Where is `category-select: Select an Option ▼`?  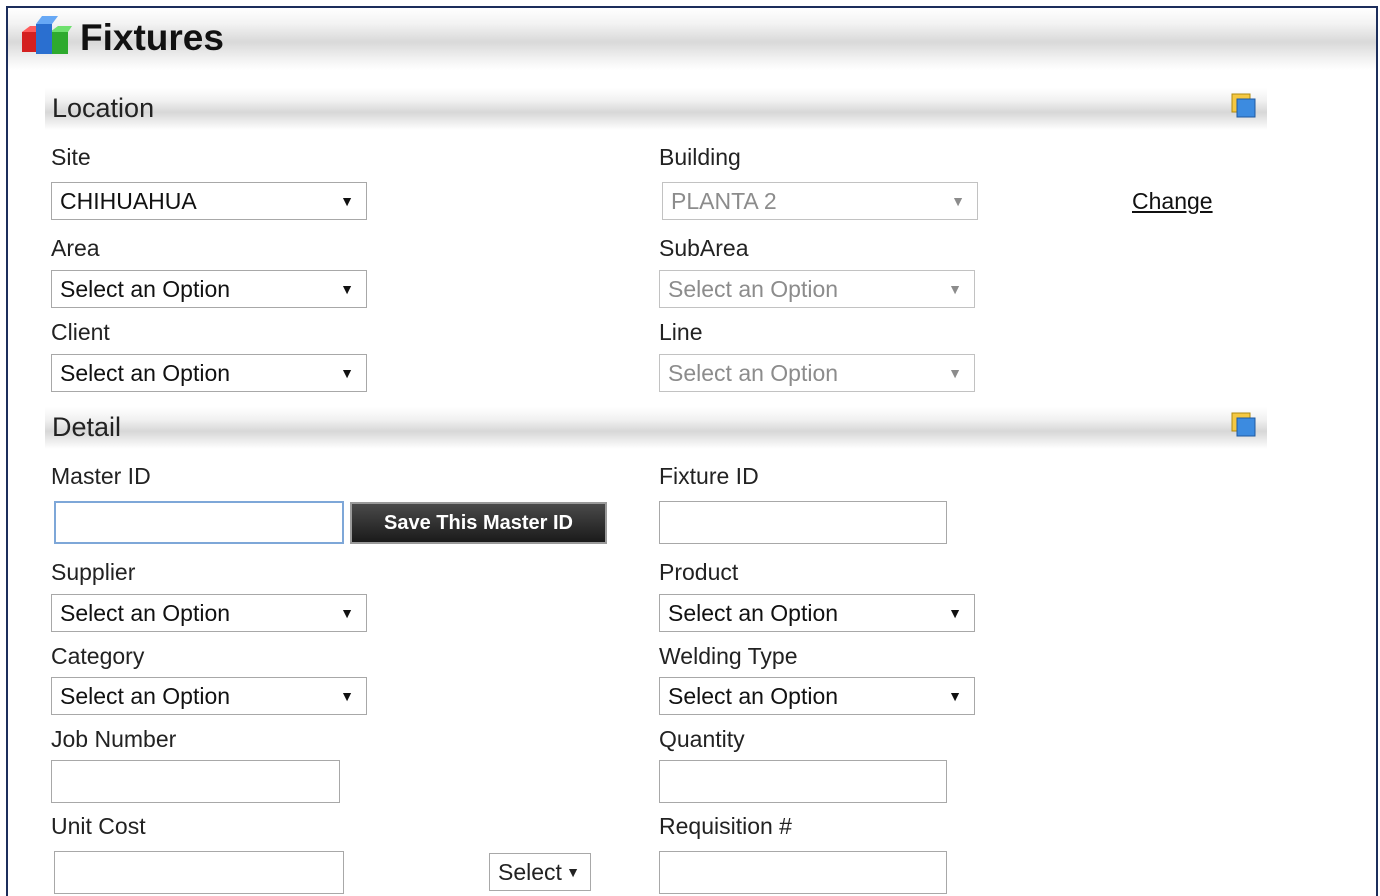
category-select: Select an Option ▼ is located at coordinates (209, 696).